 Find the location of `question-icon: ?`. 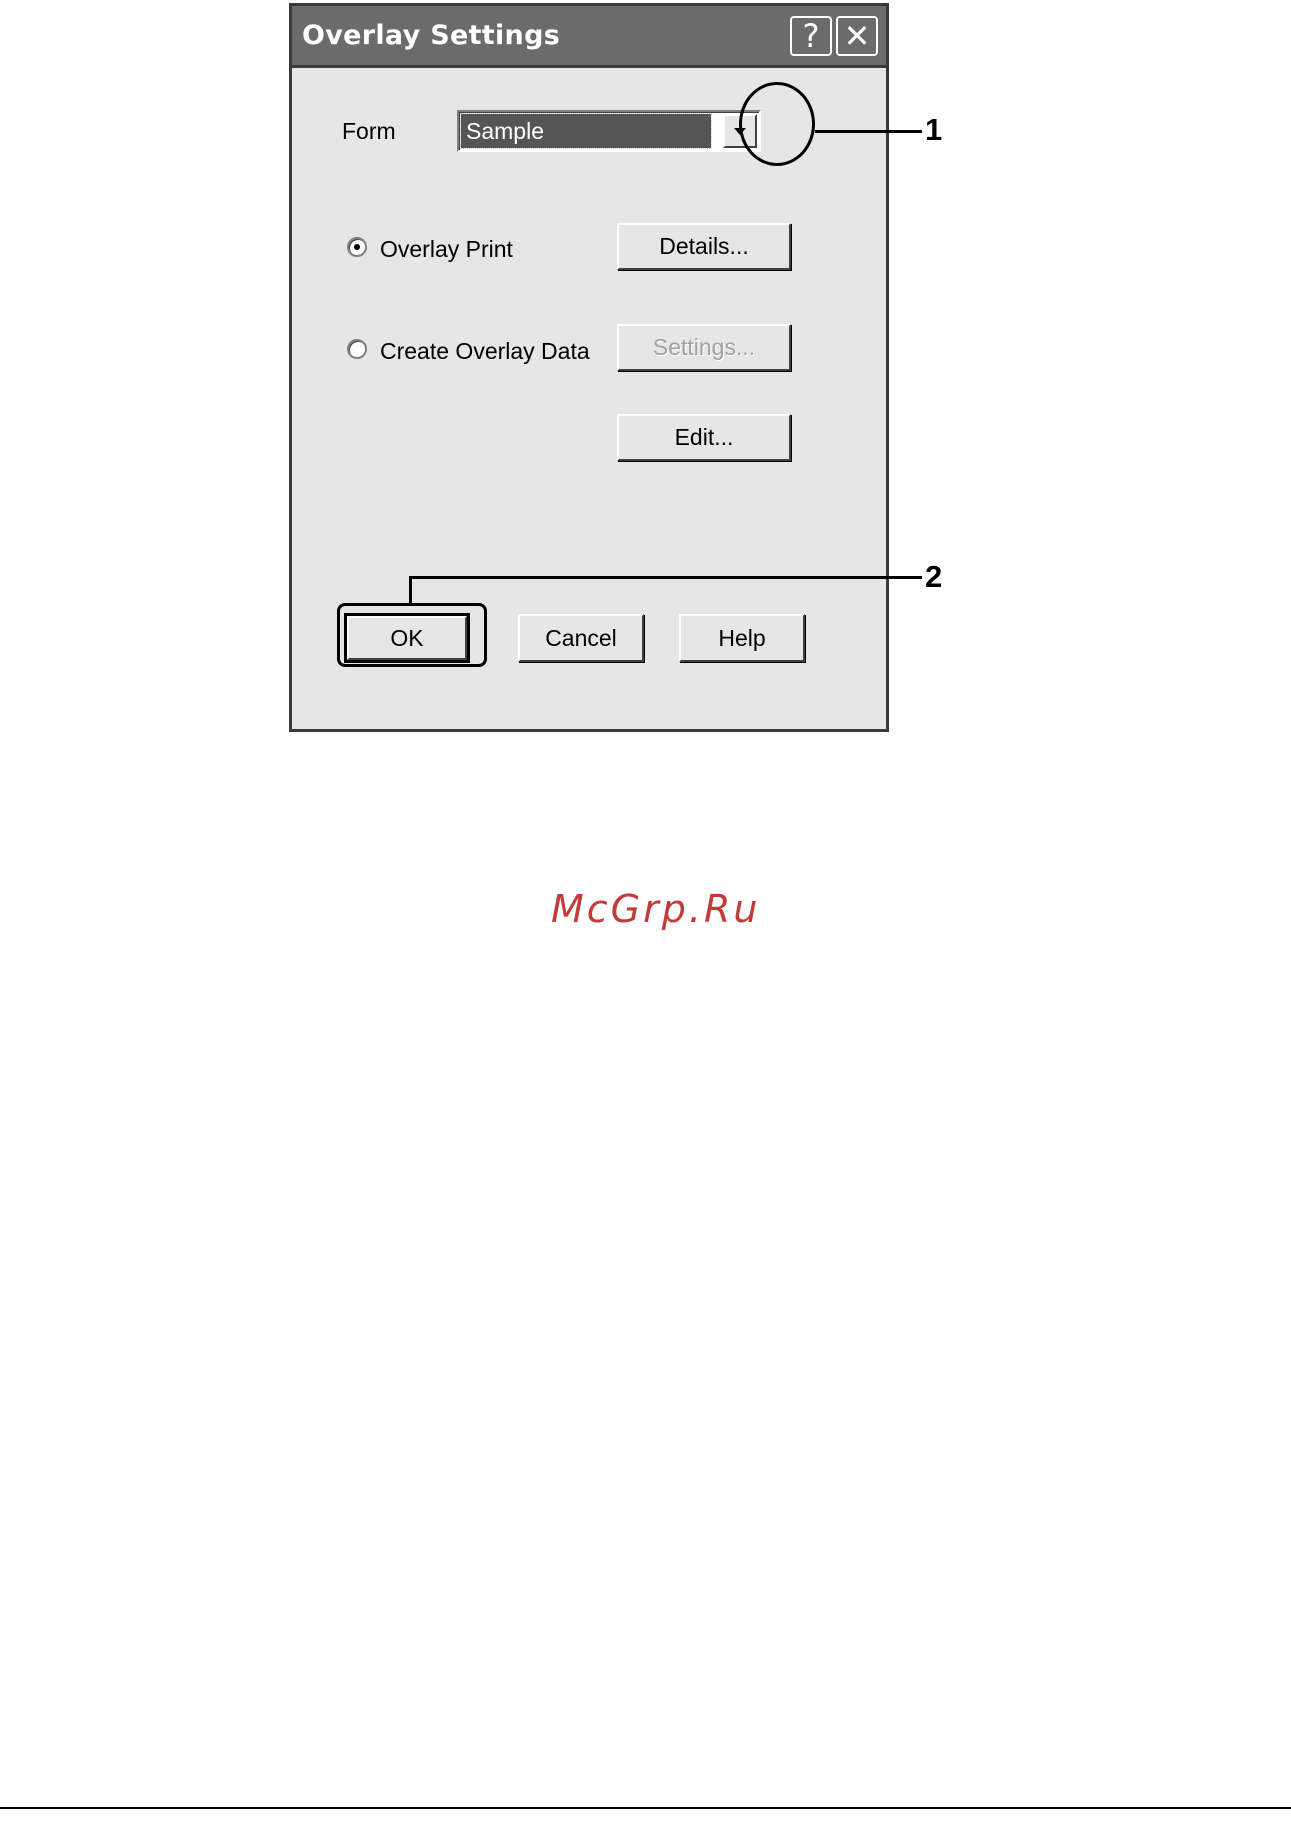

question-icon: ? is located at coordinates (811, 36).